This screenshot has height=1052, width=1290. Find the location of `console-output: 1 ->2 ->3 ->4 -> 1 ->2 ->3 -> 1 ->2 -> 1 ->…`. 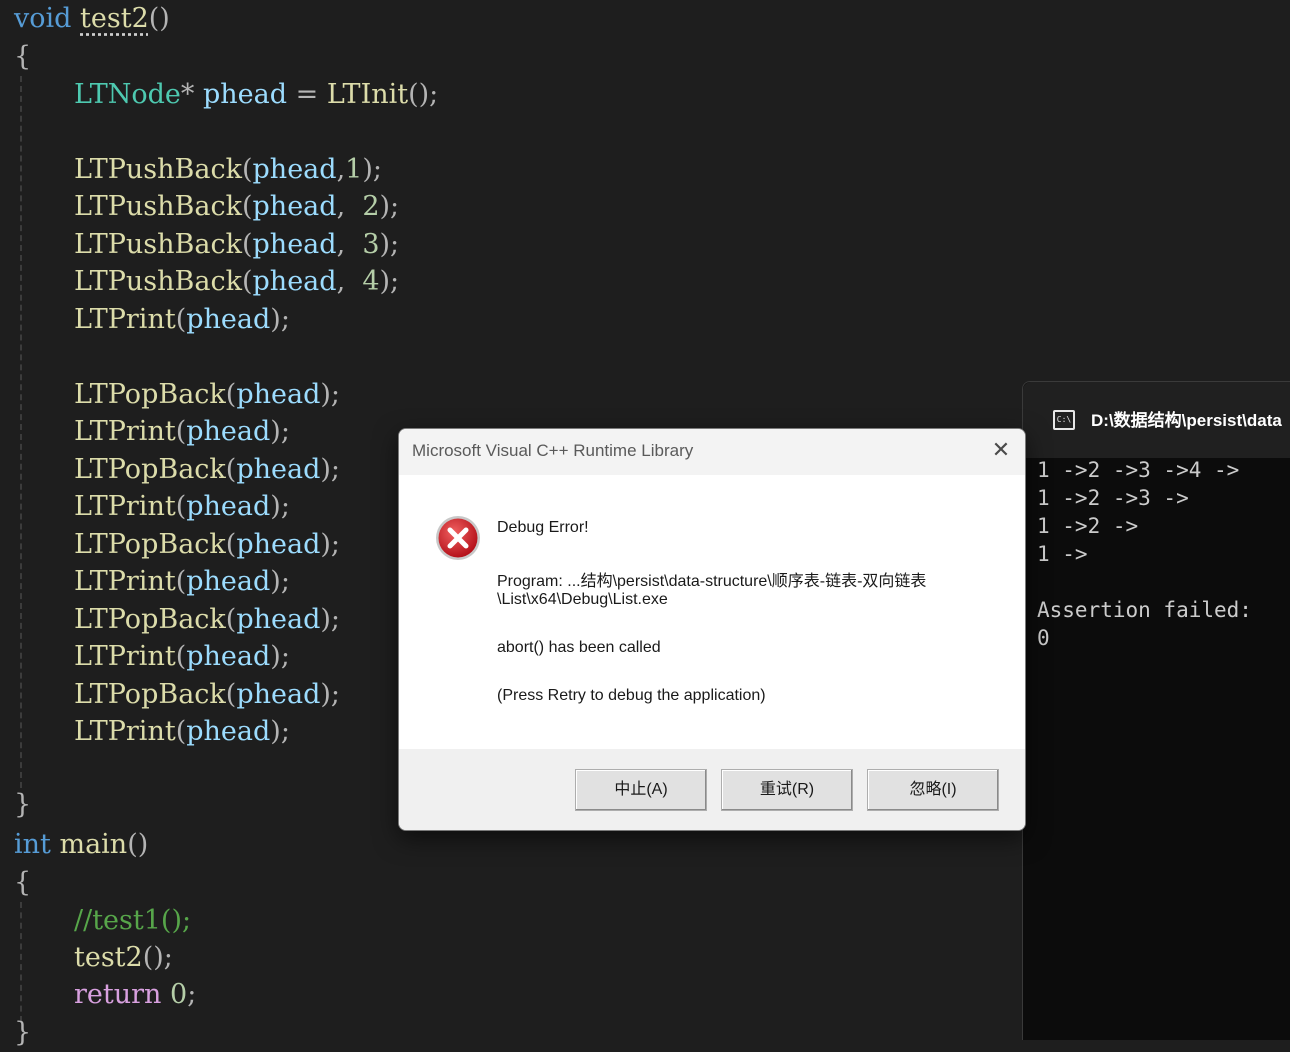

console-output: 1 ->2 ->3 ->4 -> 1 ->2 ->3 -> 1 ->2 -> 1 ->… is located at coordinates (1163, 554).